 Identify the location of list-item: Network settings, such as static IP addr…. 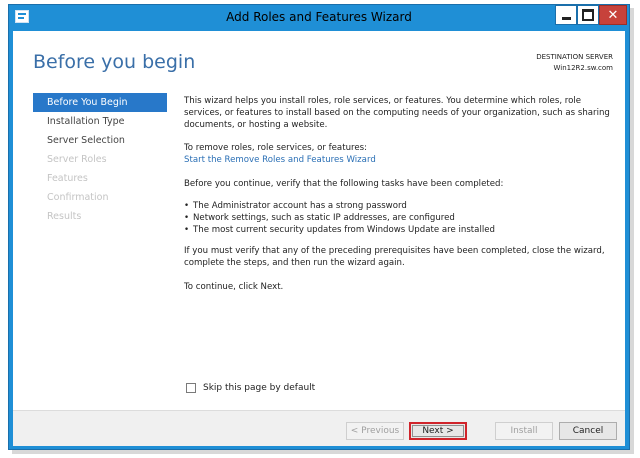
(399, 218).